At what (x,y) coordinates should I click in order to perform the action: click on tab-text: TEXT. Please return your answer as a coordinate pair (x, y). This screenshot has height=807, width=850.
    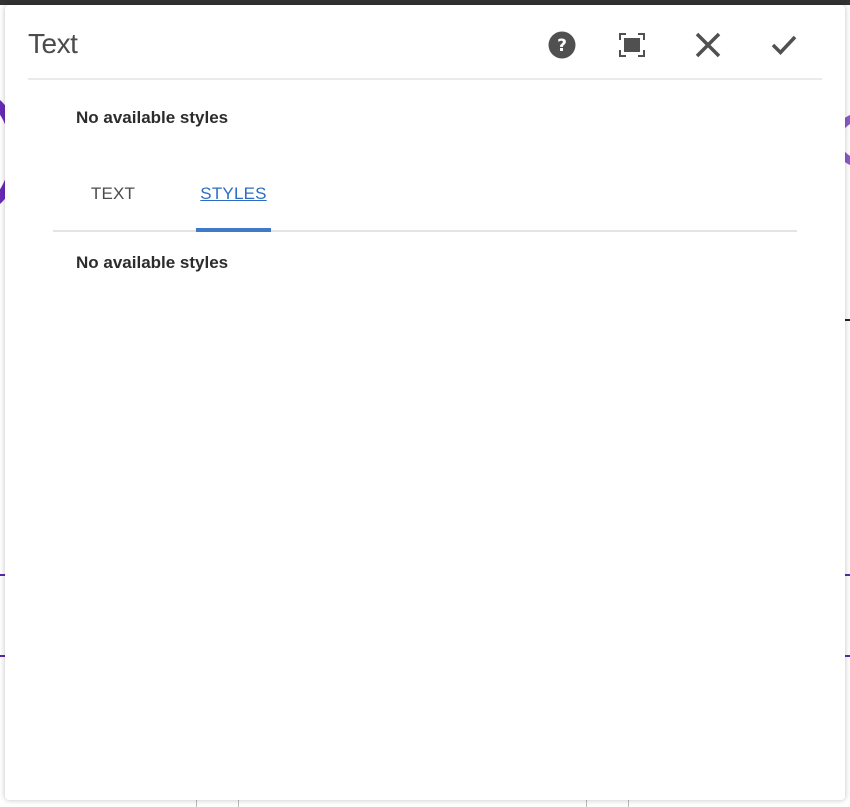
    Looking at the image, I should click on (113, 200).